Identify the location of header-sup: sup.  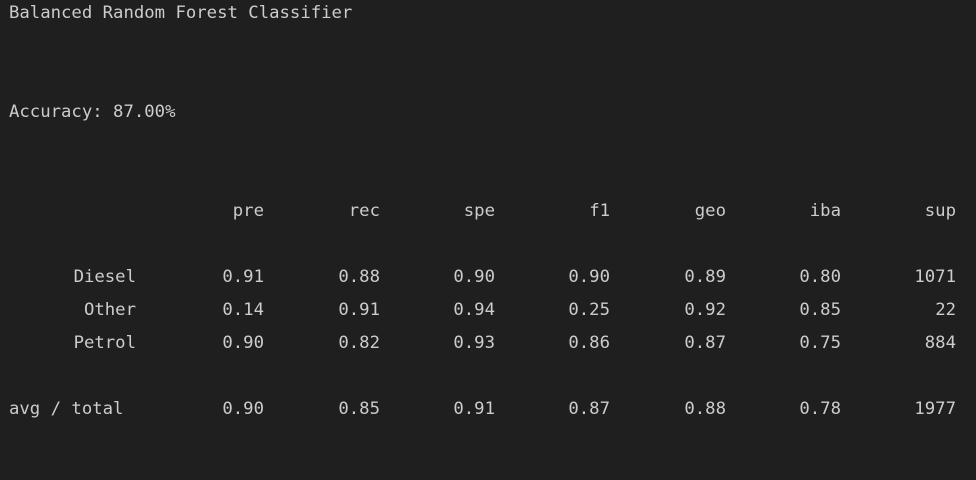
(940, 211).